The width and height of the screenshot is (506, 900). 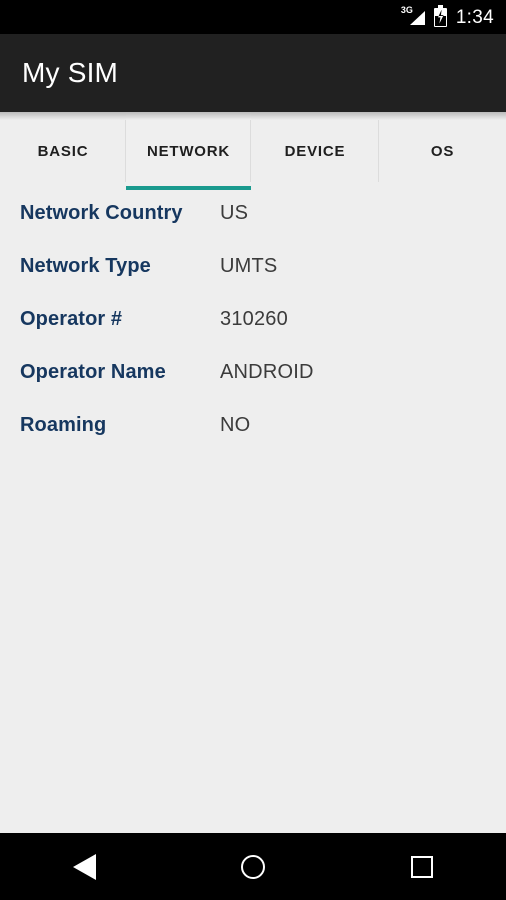 What do you see at coordinates (417, 18) in the screenshot?
I see `signal-triangle` at bounding box center [417, 18].